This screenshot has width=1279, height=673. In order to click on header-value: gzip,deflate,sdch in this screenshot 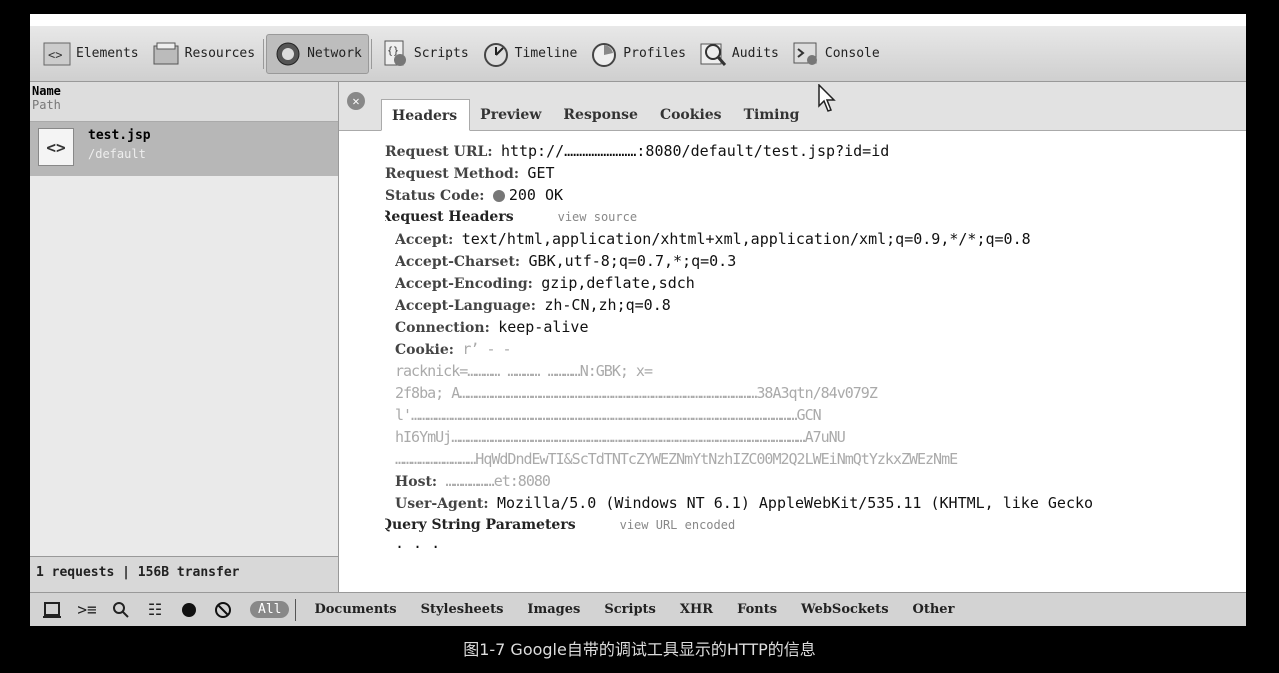, I will do `click(618, 283)`.